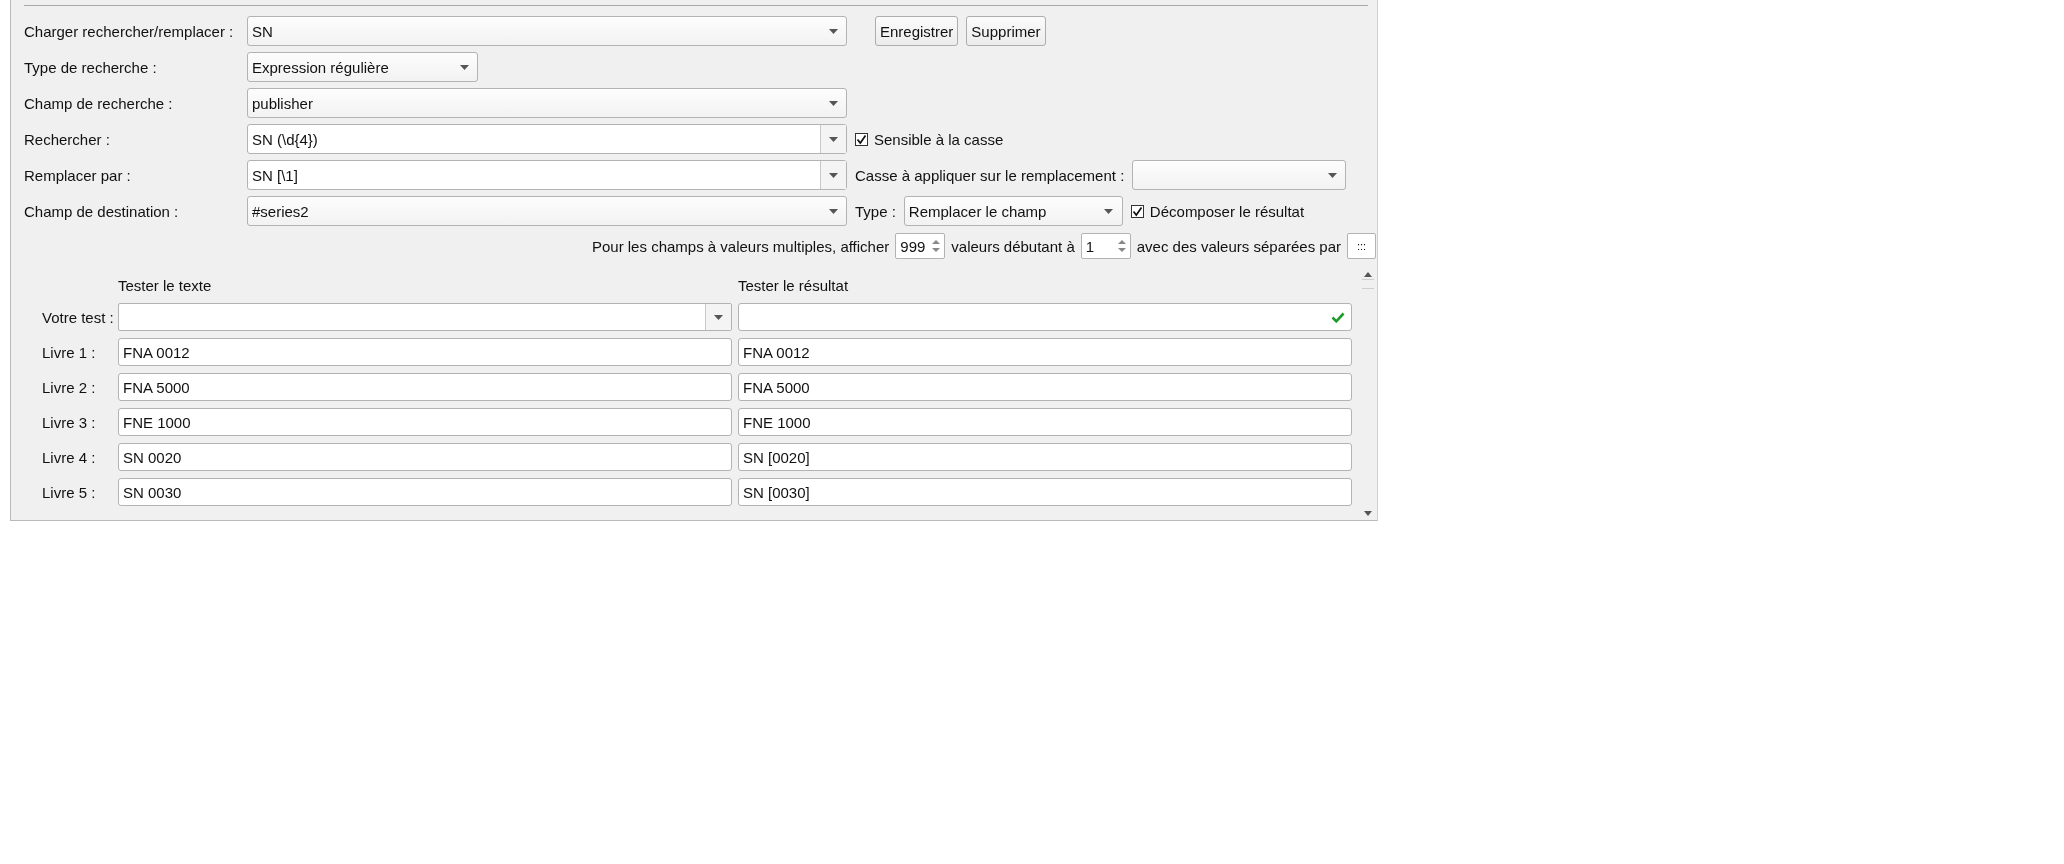 Image resolution: width=2064 pixels, height=864 pixels. Describe the element at coordinates (1013, 246) in the screenshot. I see `field-label: valeurs débutant à` at that location.